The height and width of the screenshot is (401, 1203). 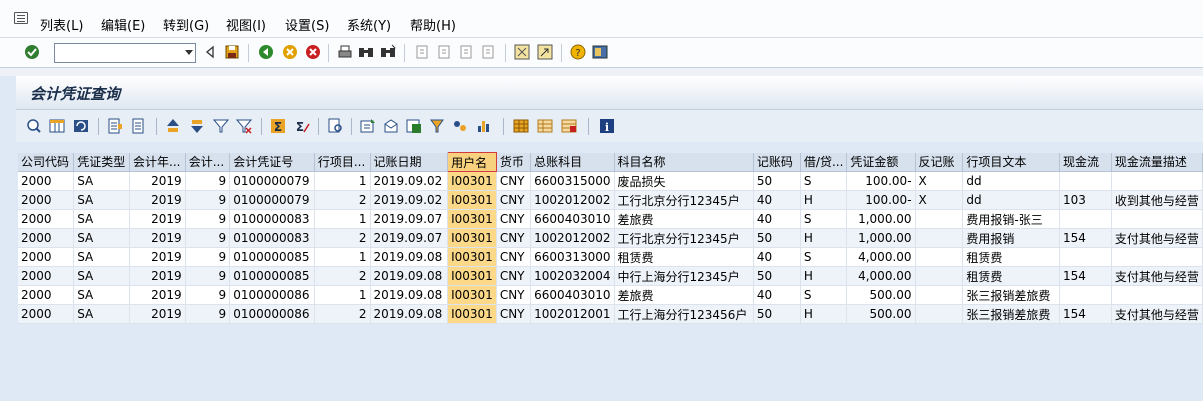 What do you see at coordinates (139, 126) in the screenshot?
I see `deselect-all-icon` at bounding box center [139, 126].